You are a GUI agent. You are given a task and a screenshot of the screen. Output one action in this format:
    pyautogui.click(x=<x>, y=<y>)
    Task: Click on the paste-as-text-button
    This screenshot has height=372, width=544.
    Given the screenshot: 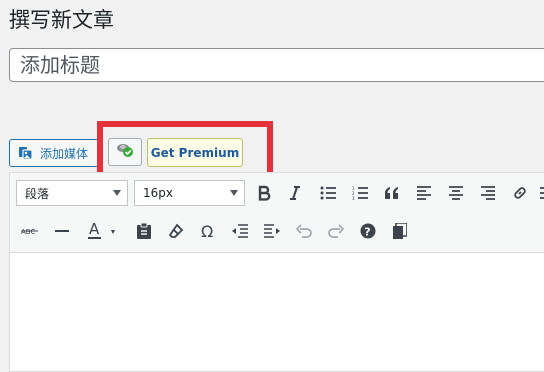 What is the action you would take?
    pyautogui.click(x=144, y=231)
    